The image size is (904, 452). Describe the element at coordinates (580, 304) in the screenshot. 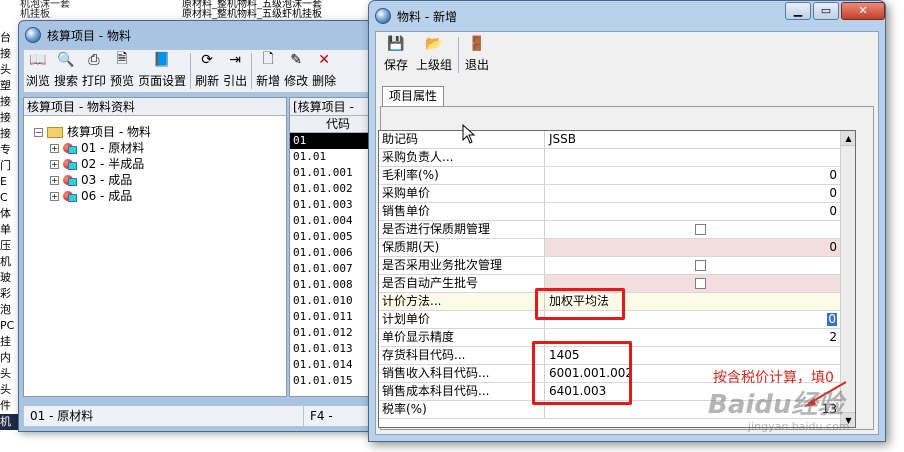

I see `highlight-box-valuation` at that location.